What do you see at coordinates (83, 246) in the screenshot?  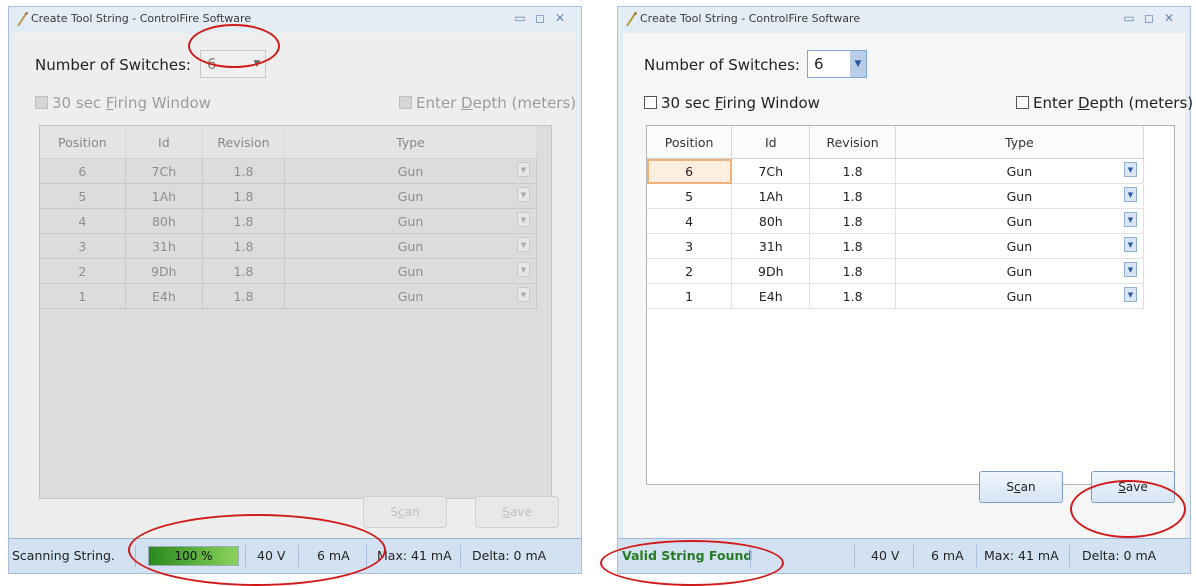 I see `cell-position: 3` at bounding box center [83, 246].